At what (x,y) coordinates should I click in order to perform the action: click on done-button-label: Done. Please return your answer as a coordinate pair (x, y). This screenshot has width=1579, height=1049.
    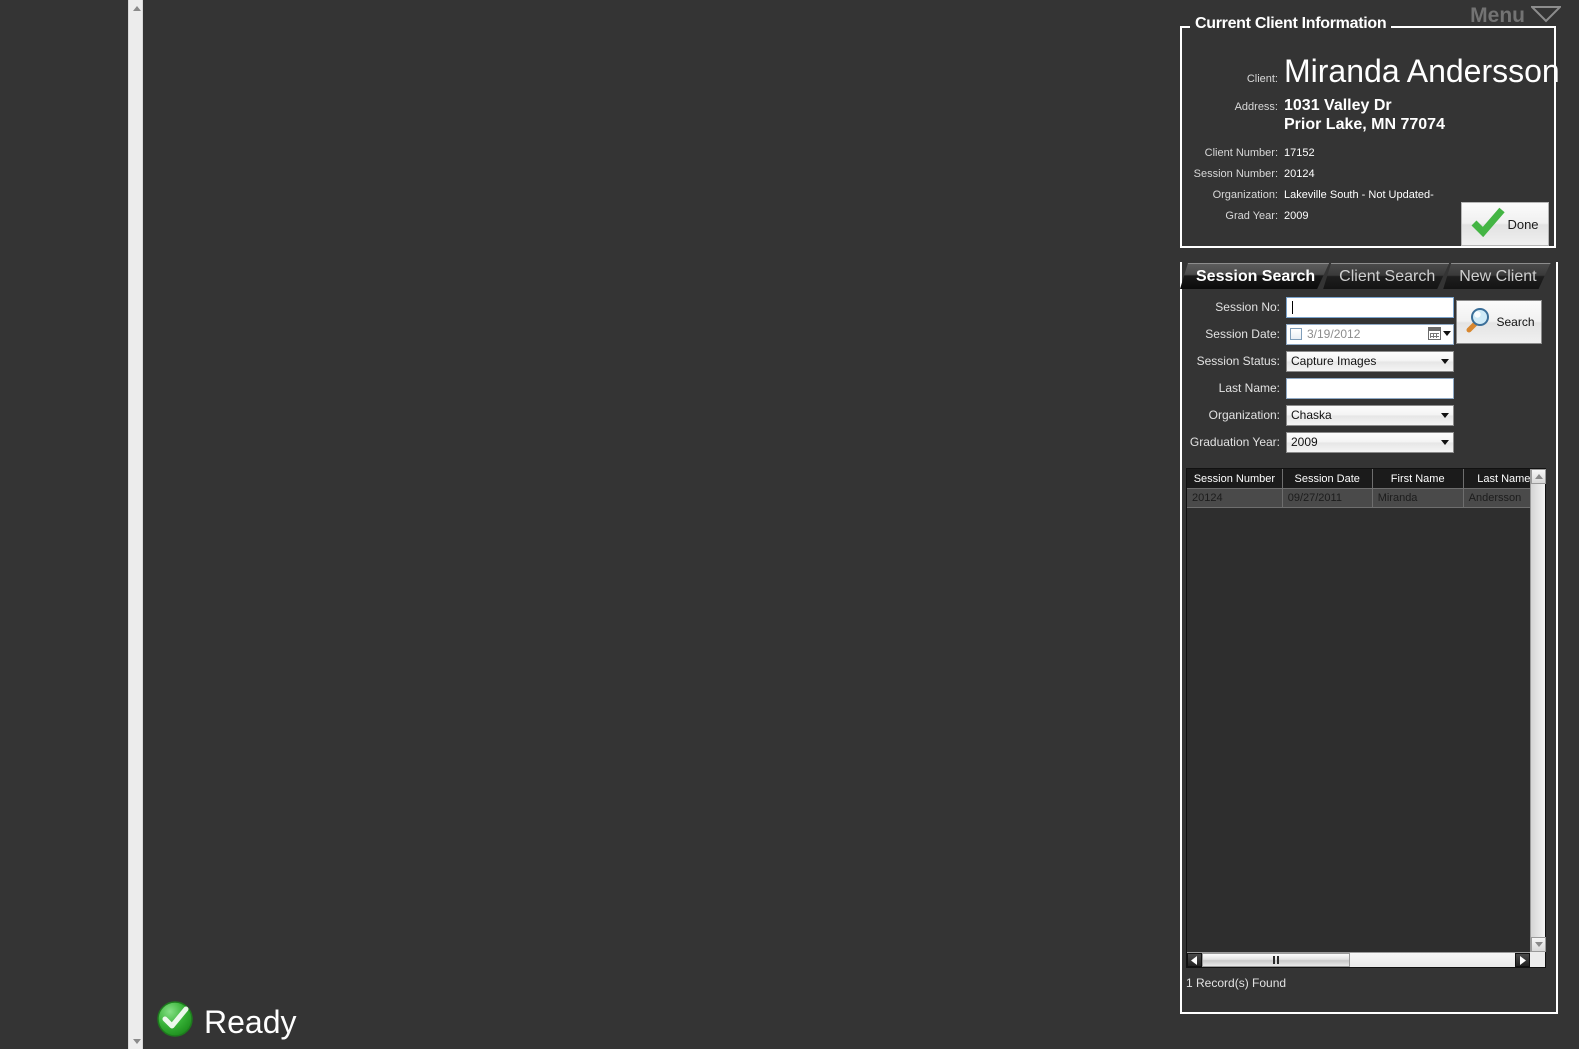
    Looking at the image, I should click on (1523, 224).